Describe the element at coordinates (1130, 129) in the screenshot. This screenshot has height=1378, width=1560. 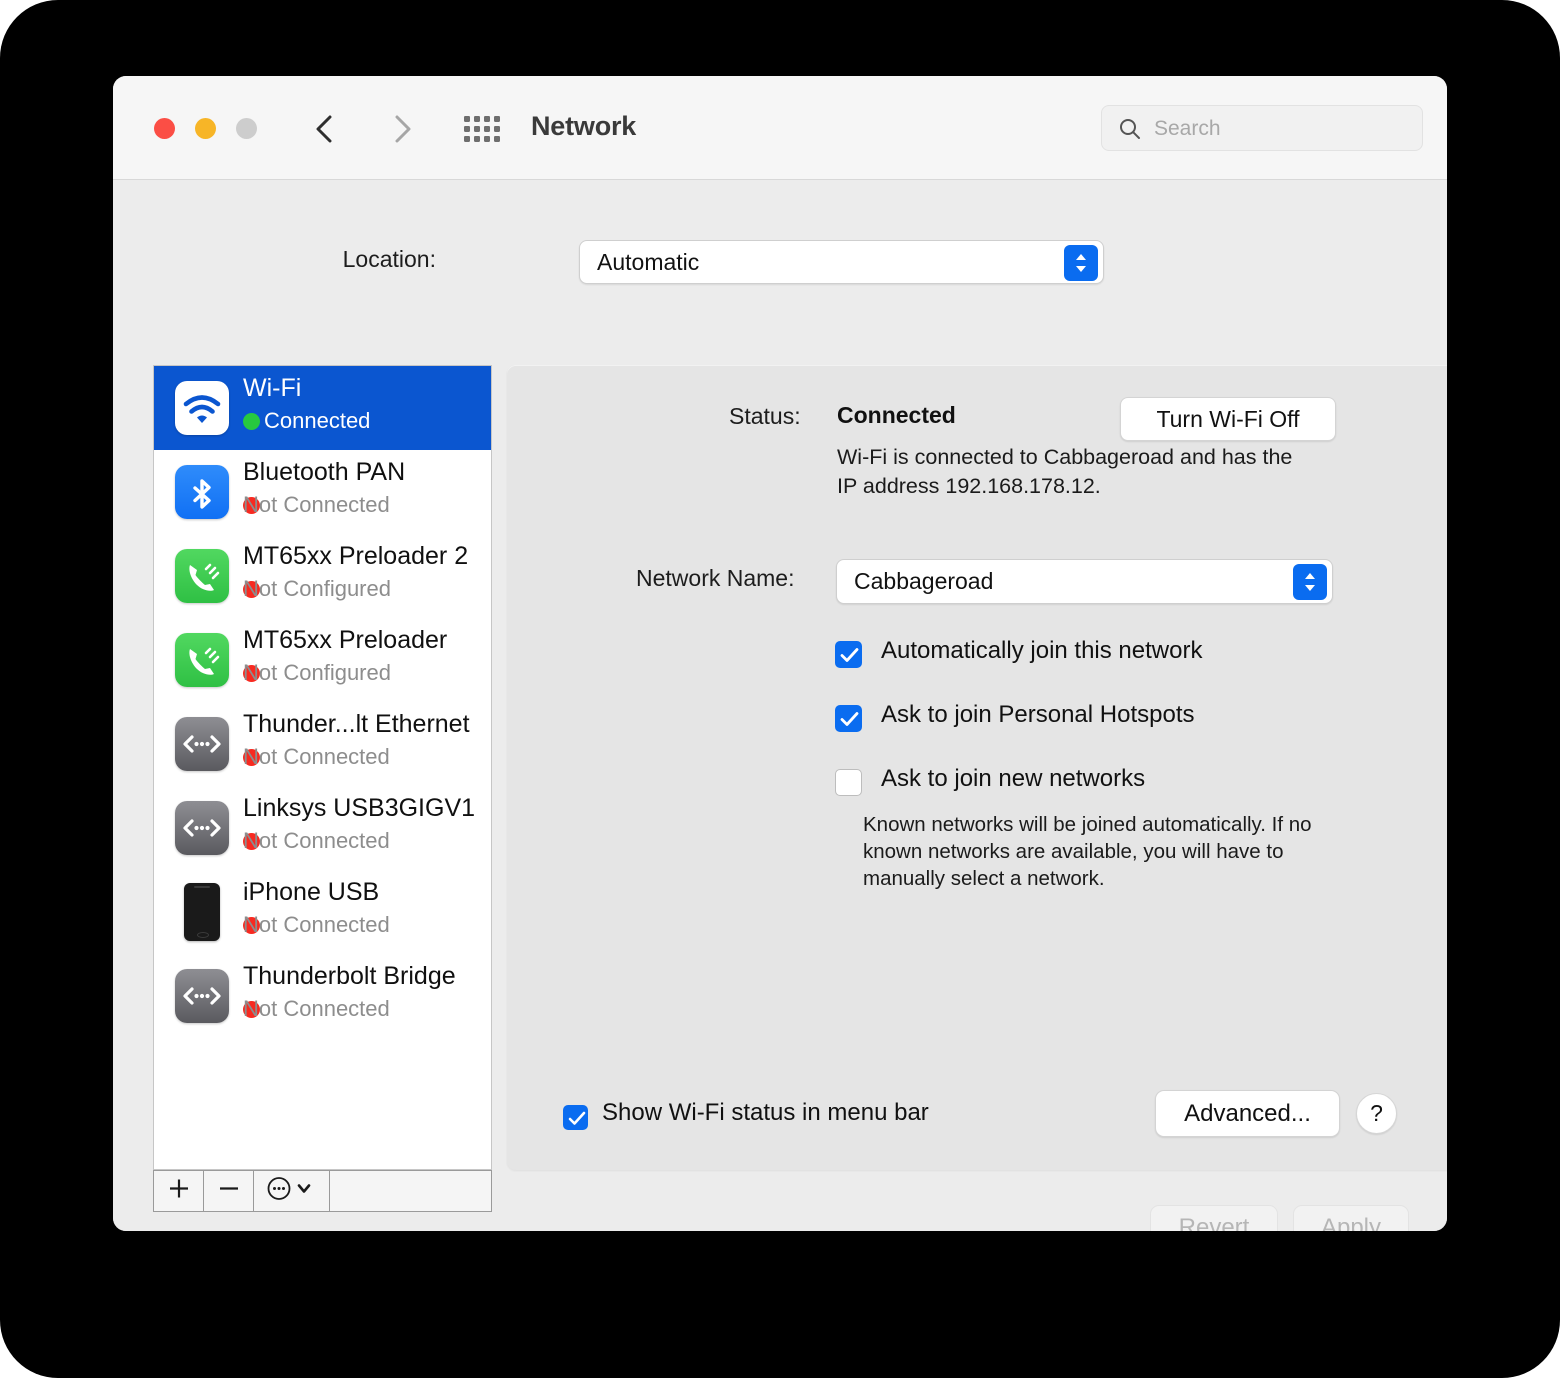
I see `search-icon` at that location.